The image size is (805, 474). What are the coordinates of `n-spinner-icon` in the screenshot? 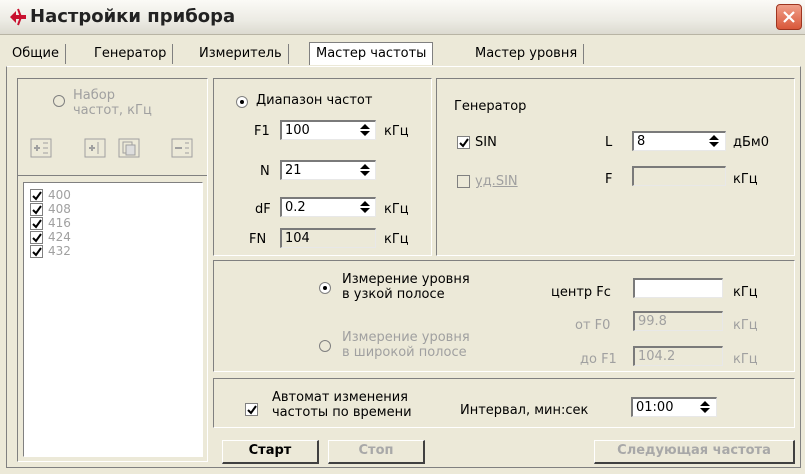 It's located at (365, 170).